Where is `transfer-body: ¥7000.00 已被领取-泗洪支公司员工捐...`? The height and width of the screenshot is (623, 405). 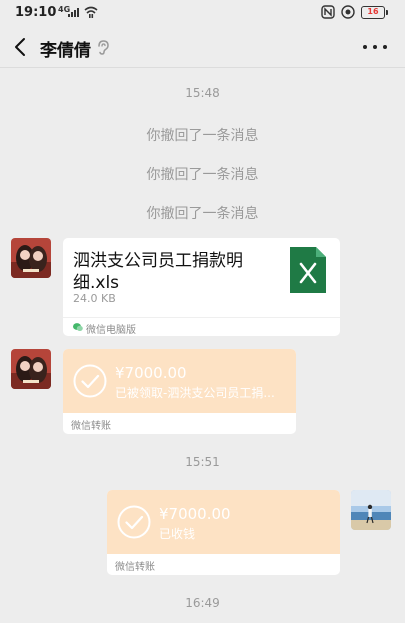
transfer-body: ¥7000.00 已被领取-泗洪支公司员工捐... is located at coordinates (179, 381).